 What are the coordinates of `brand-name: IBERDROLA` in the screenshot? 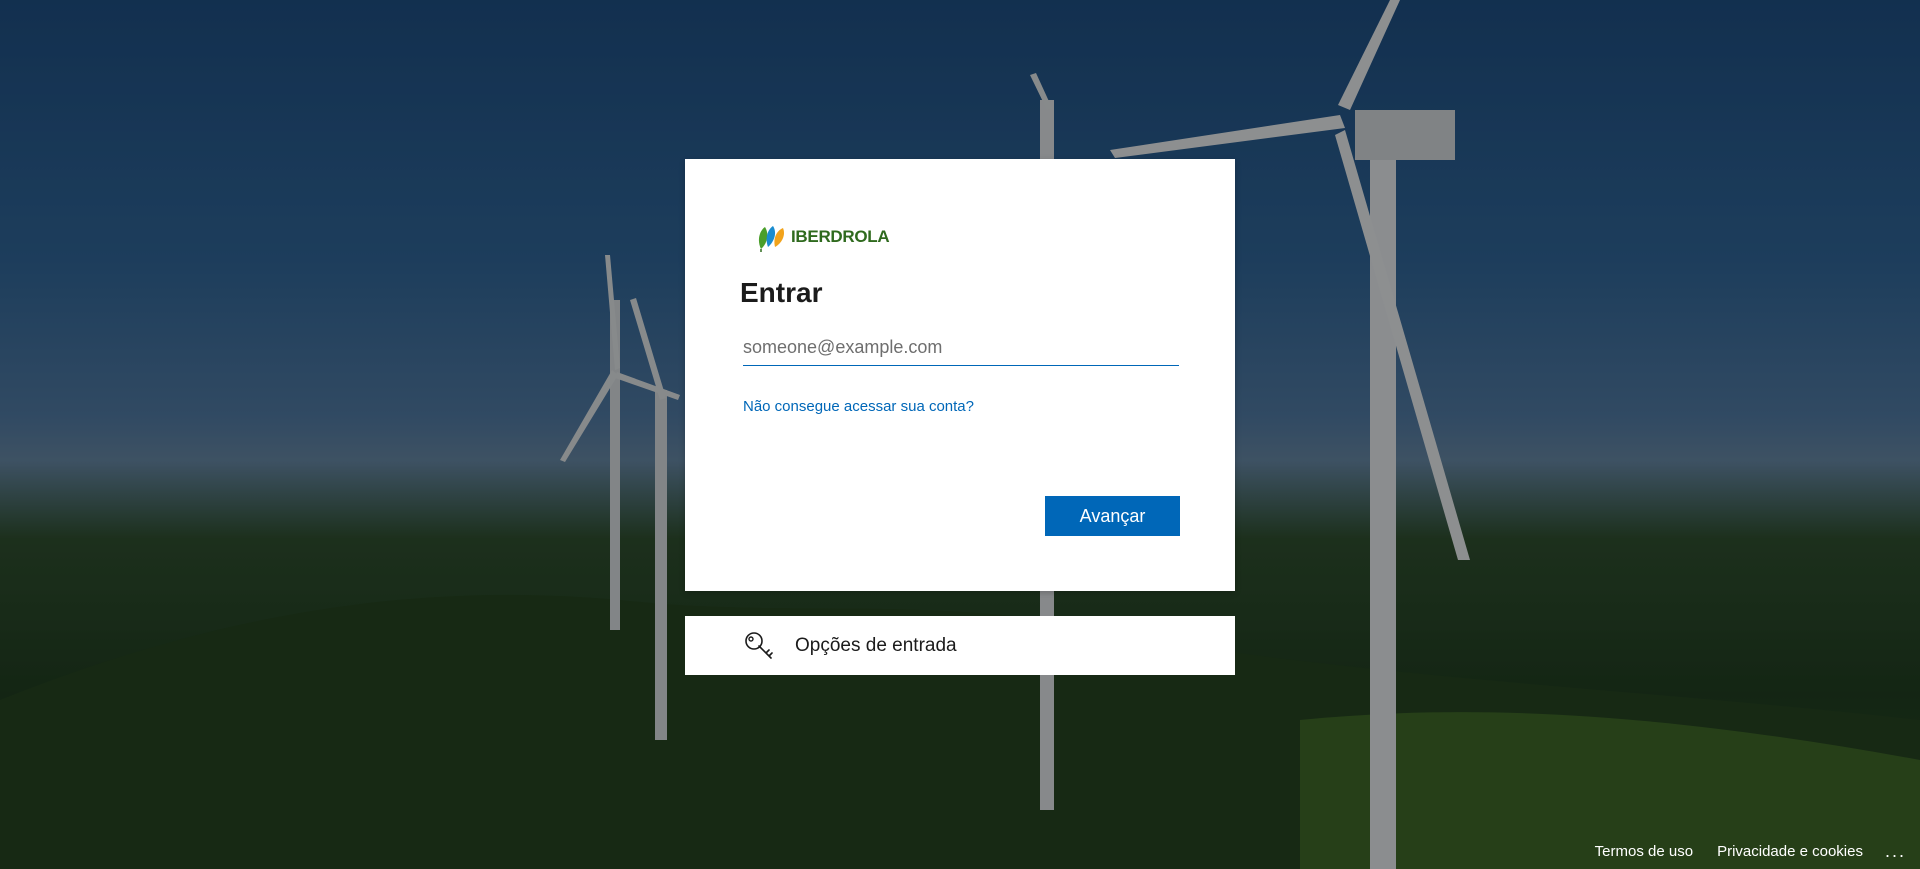 It's located at (840, 236).